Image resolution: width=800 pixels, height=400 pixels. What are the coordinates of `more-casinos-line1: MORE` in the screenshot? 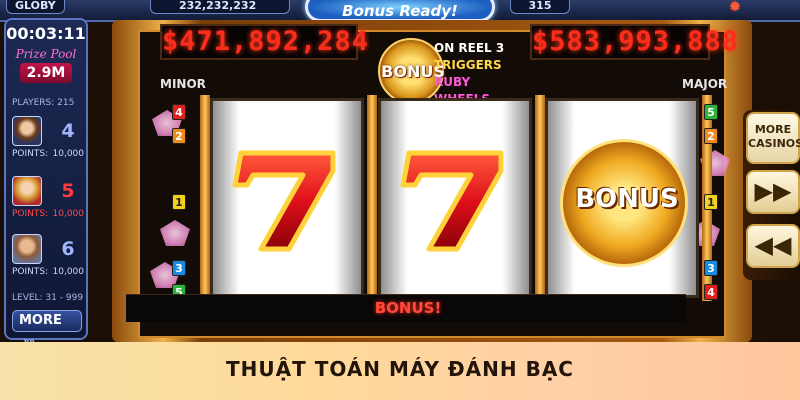 It's located at (773, 129).